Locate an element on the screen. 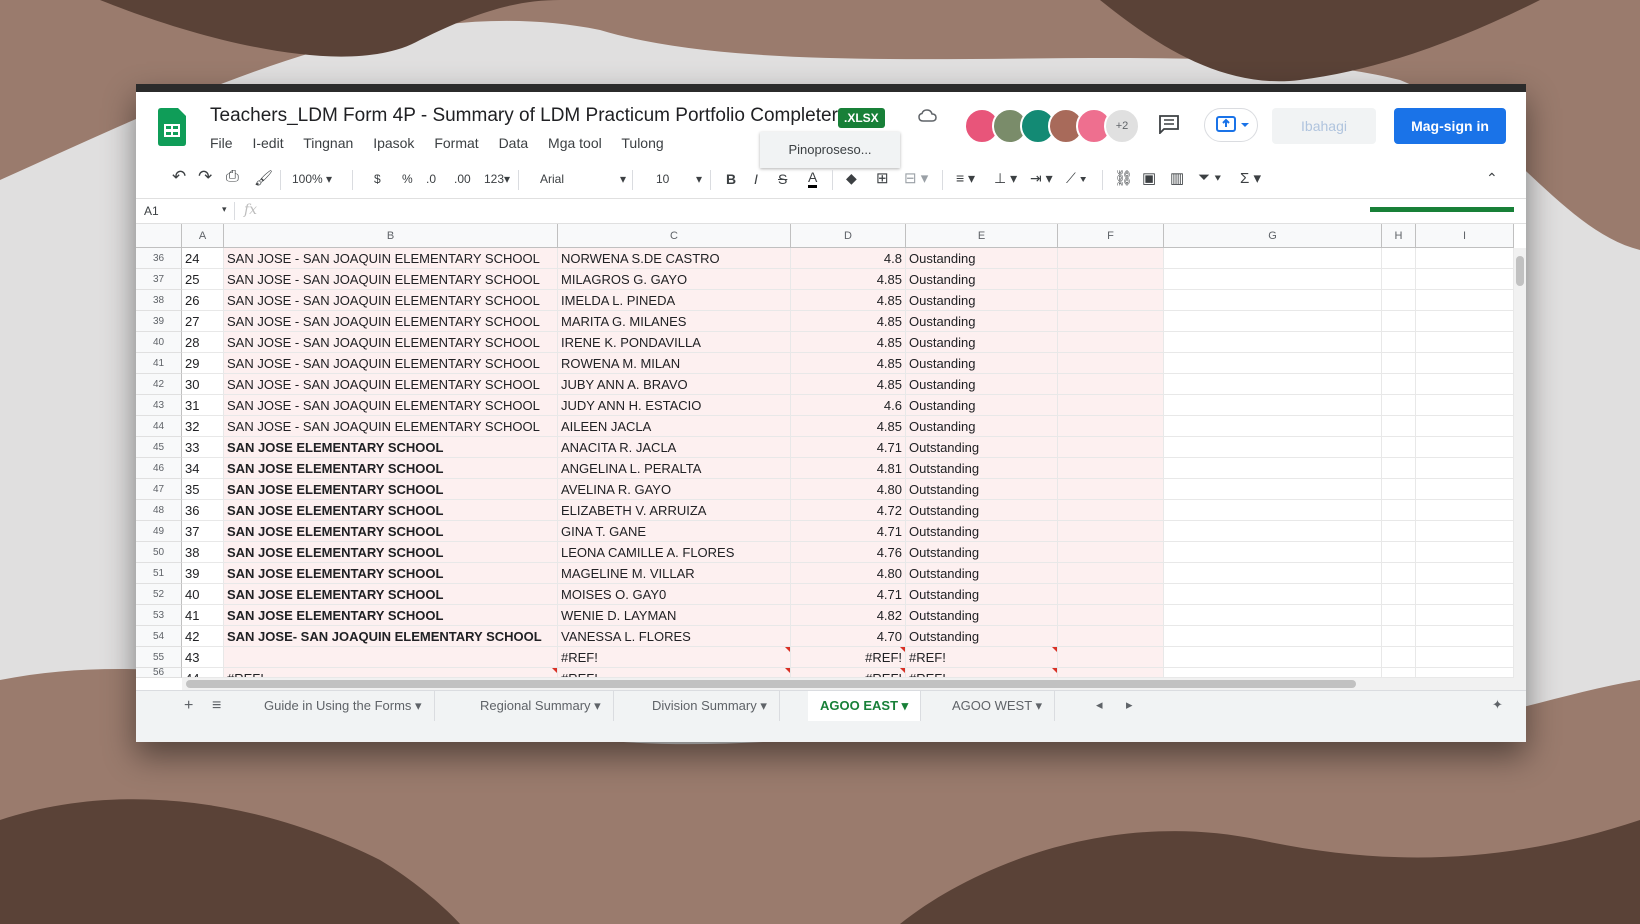  increase-decimal-button: .00 is located at coordinates (462, 179).